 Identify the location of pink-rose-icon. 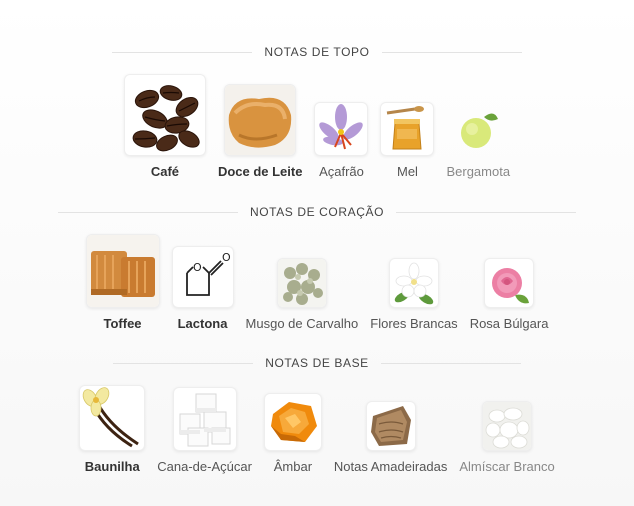
(509, 283).